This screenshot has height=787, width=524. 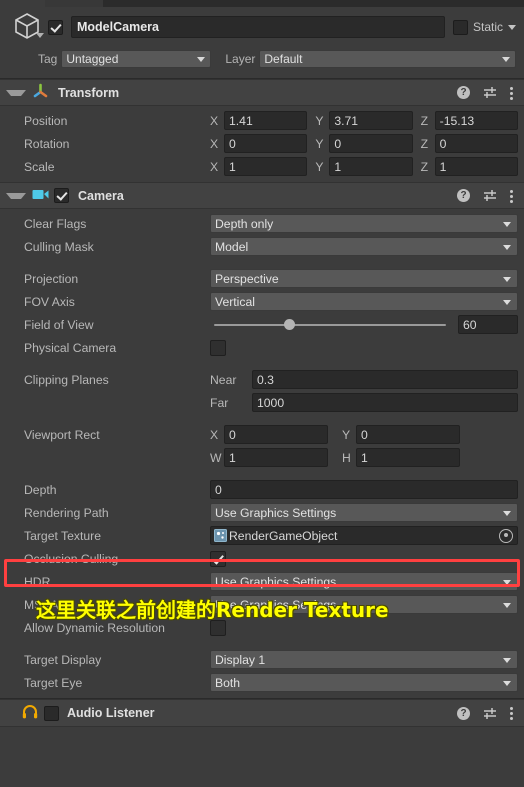 I want to click on target-display-label: Target Display, so click(x=63, y=659).